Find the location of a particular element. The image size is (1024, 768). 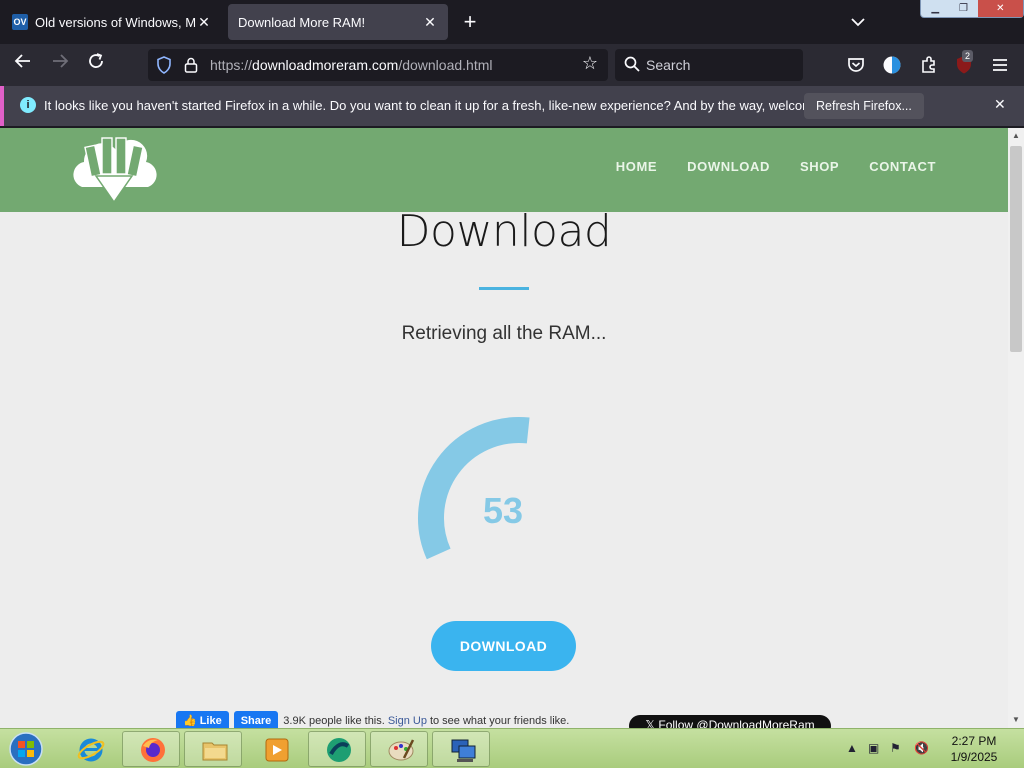

url-scheme: https:// is located at coordinates (231, 65).